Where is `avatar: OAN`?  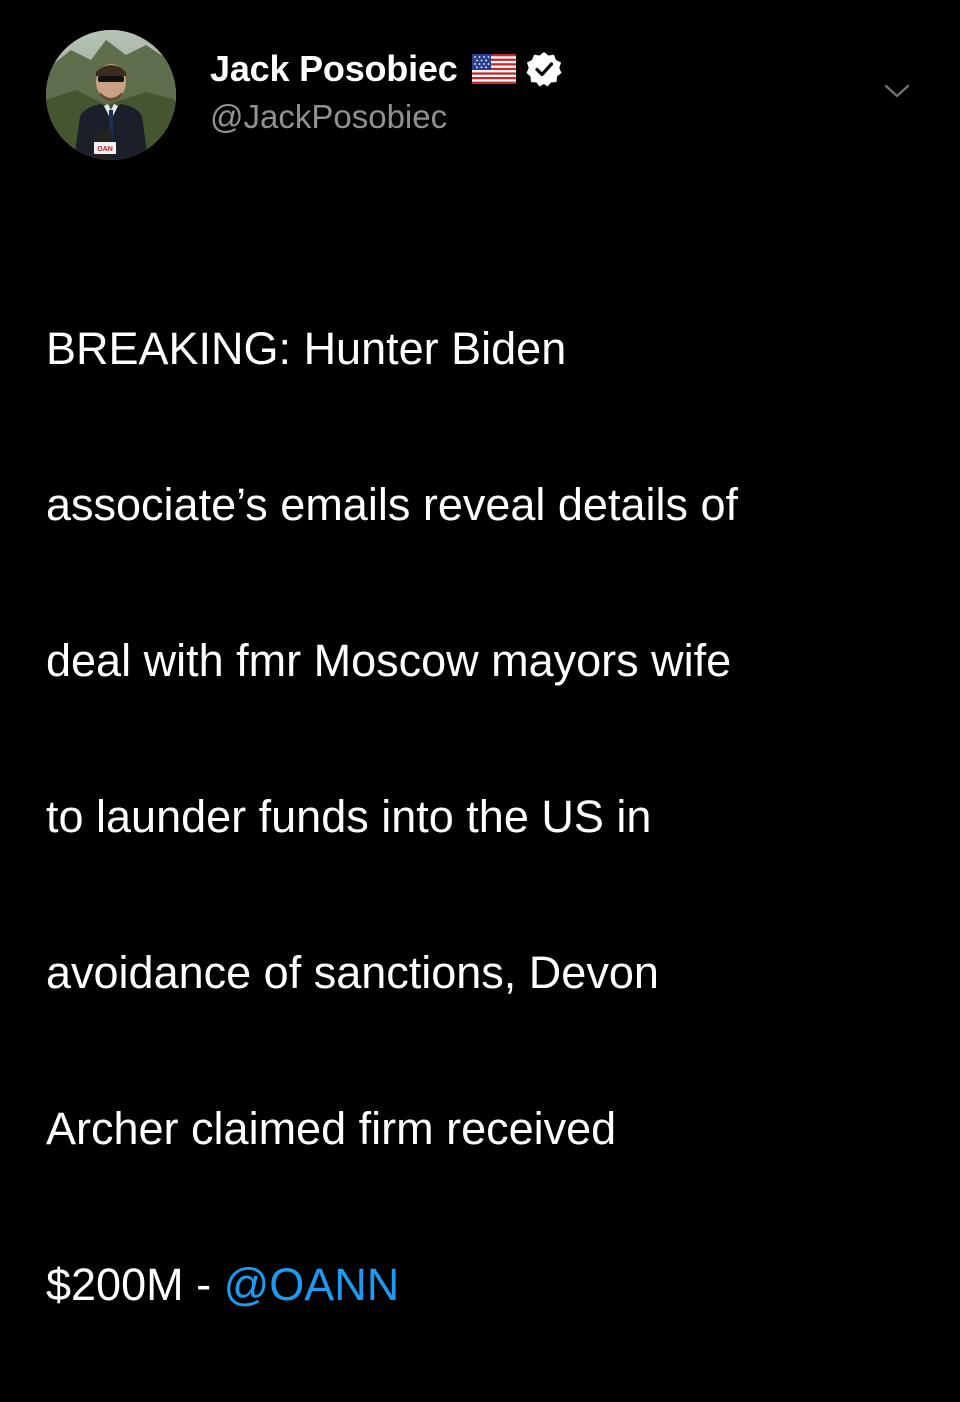
avatar: OAN is located at coordinates (111, 95).